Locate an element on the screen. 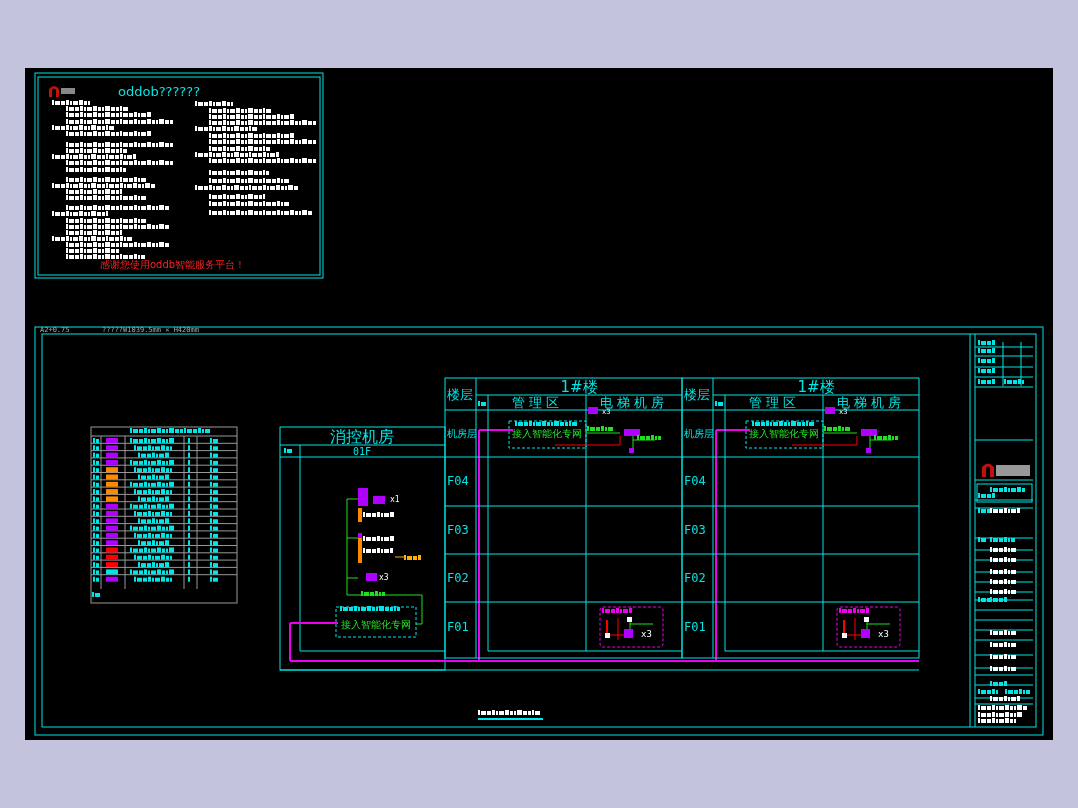 This screenshot has height=808, width=1078. floor-label: 01F is located at coordinates (362, 451).